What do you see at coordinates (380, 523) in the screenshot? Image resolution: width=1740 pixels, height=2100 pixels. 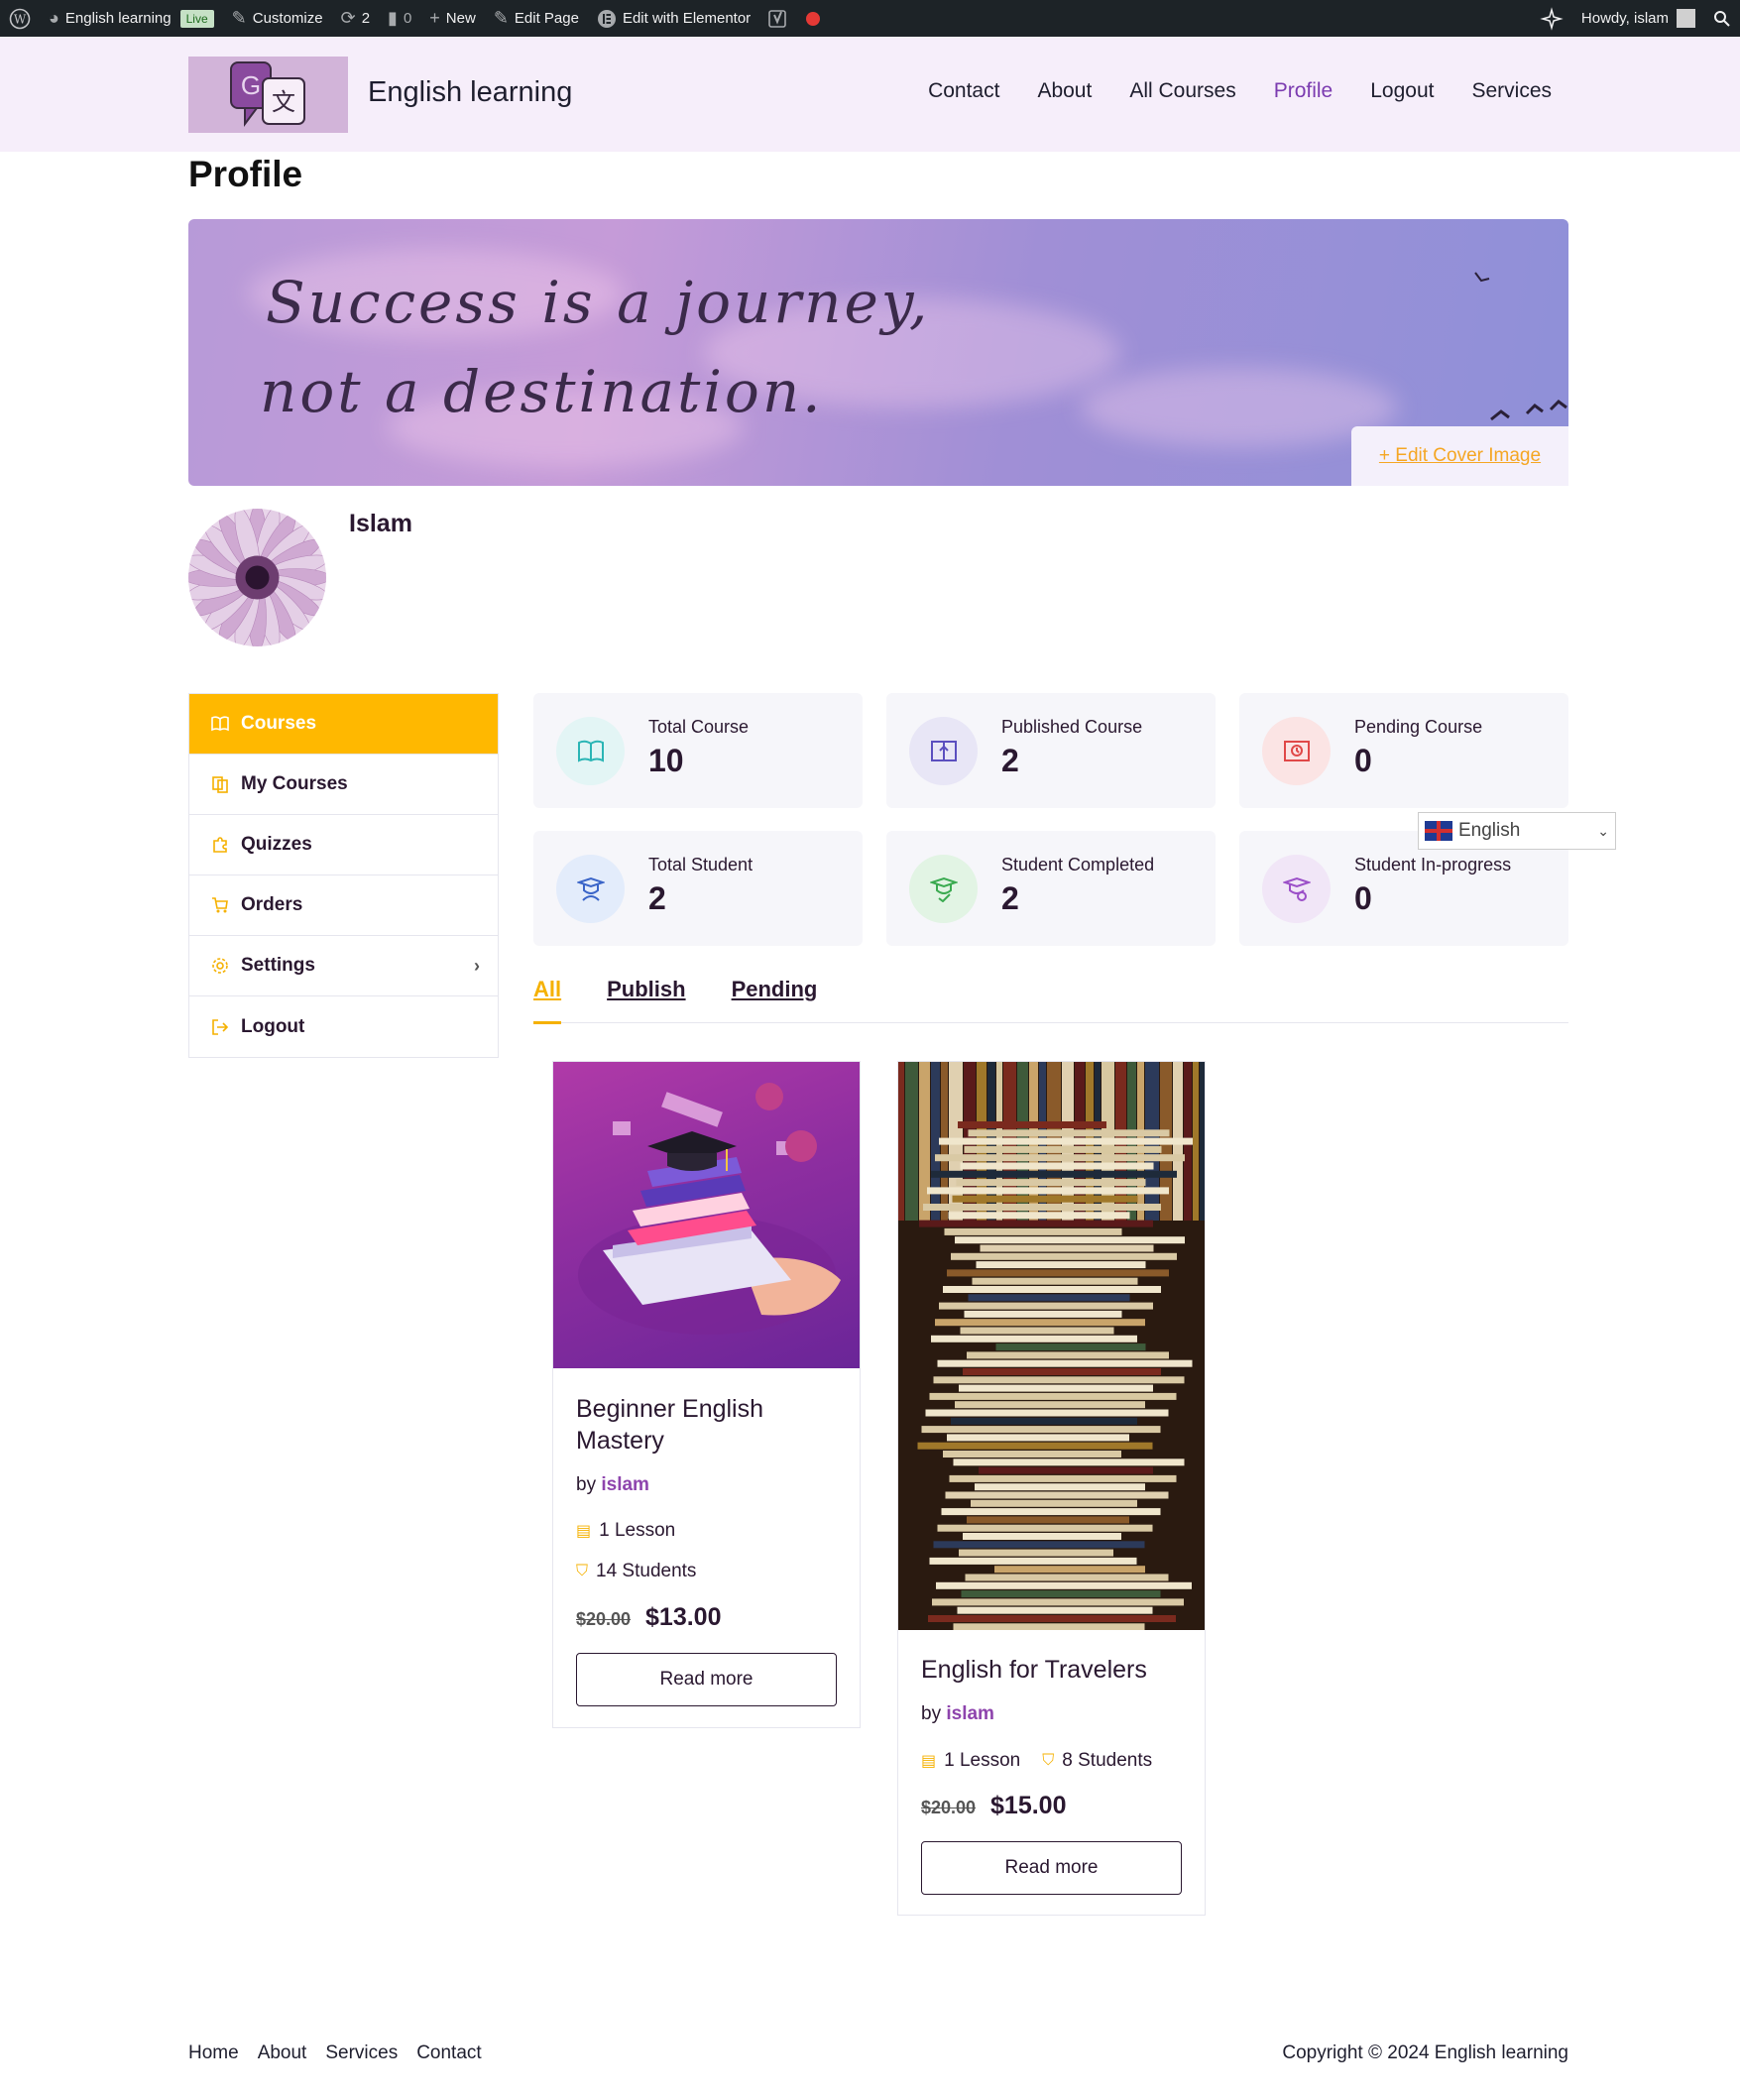 I see `user-name: Islam` at bounding box center [380, 523].